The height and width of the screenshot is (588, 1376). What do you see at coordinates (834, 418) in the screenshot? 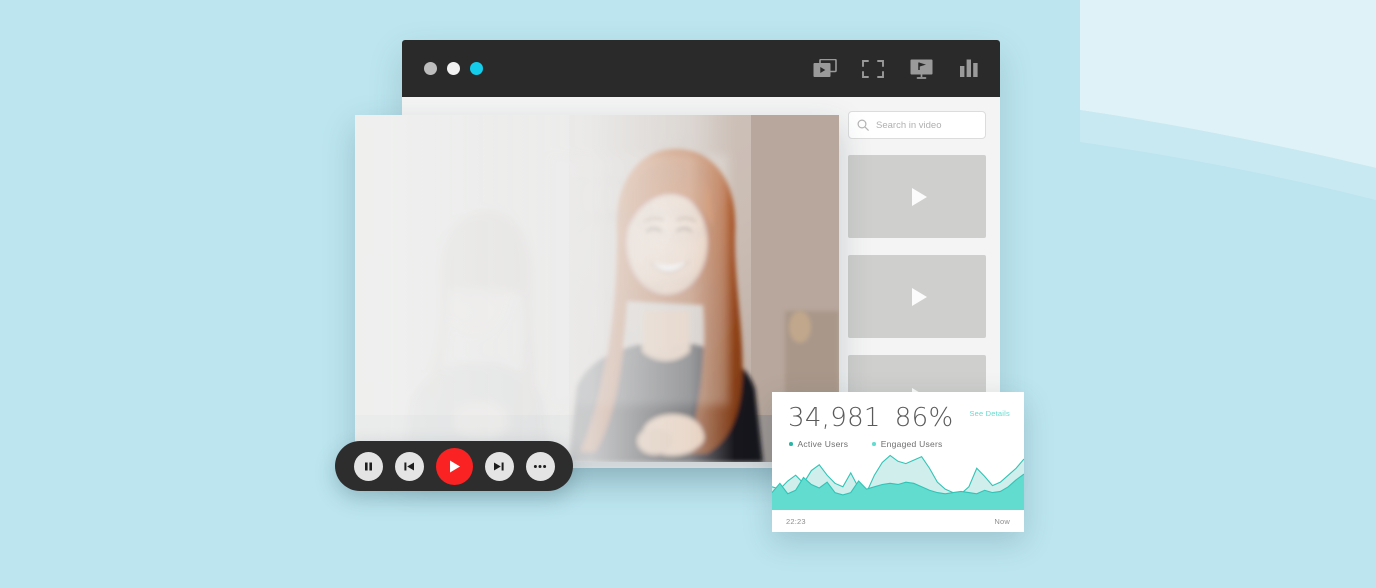
I see `active-users-value: 34,981` at bounding box center [834, 418].